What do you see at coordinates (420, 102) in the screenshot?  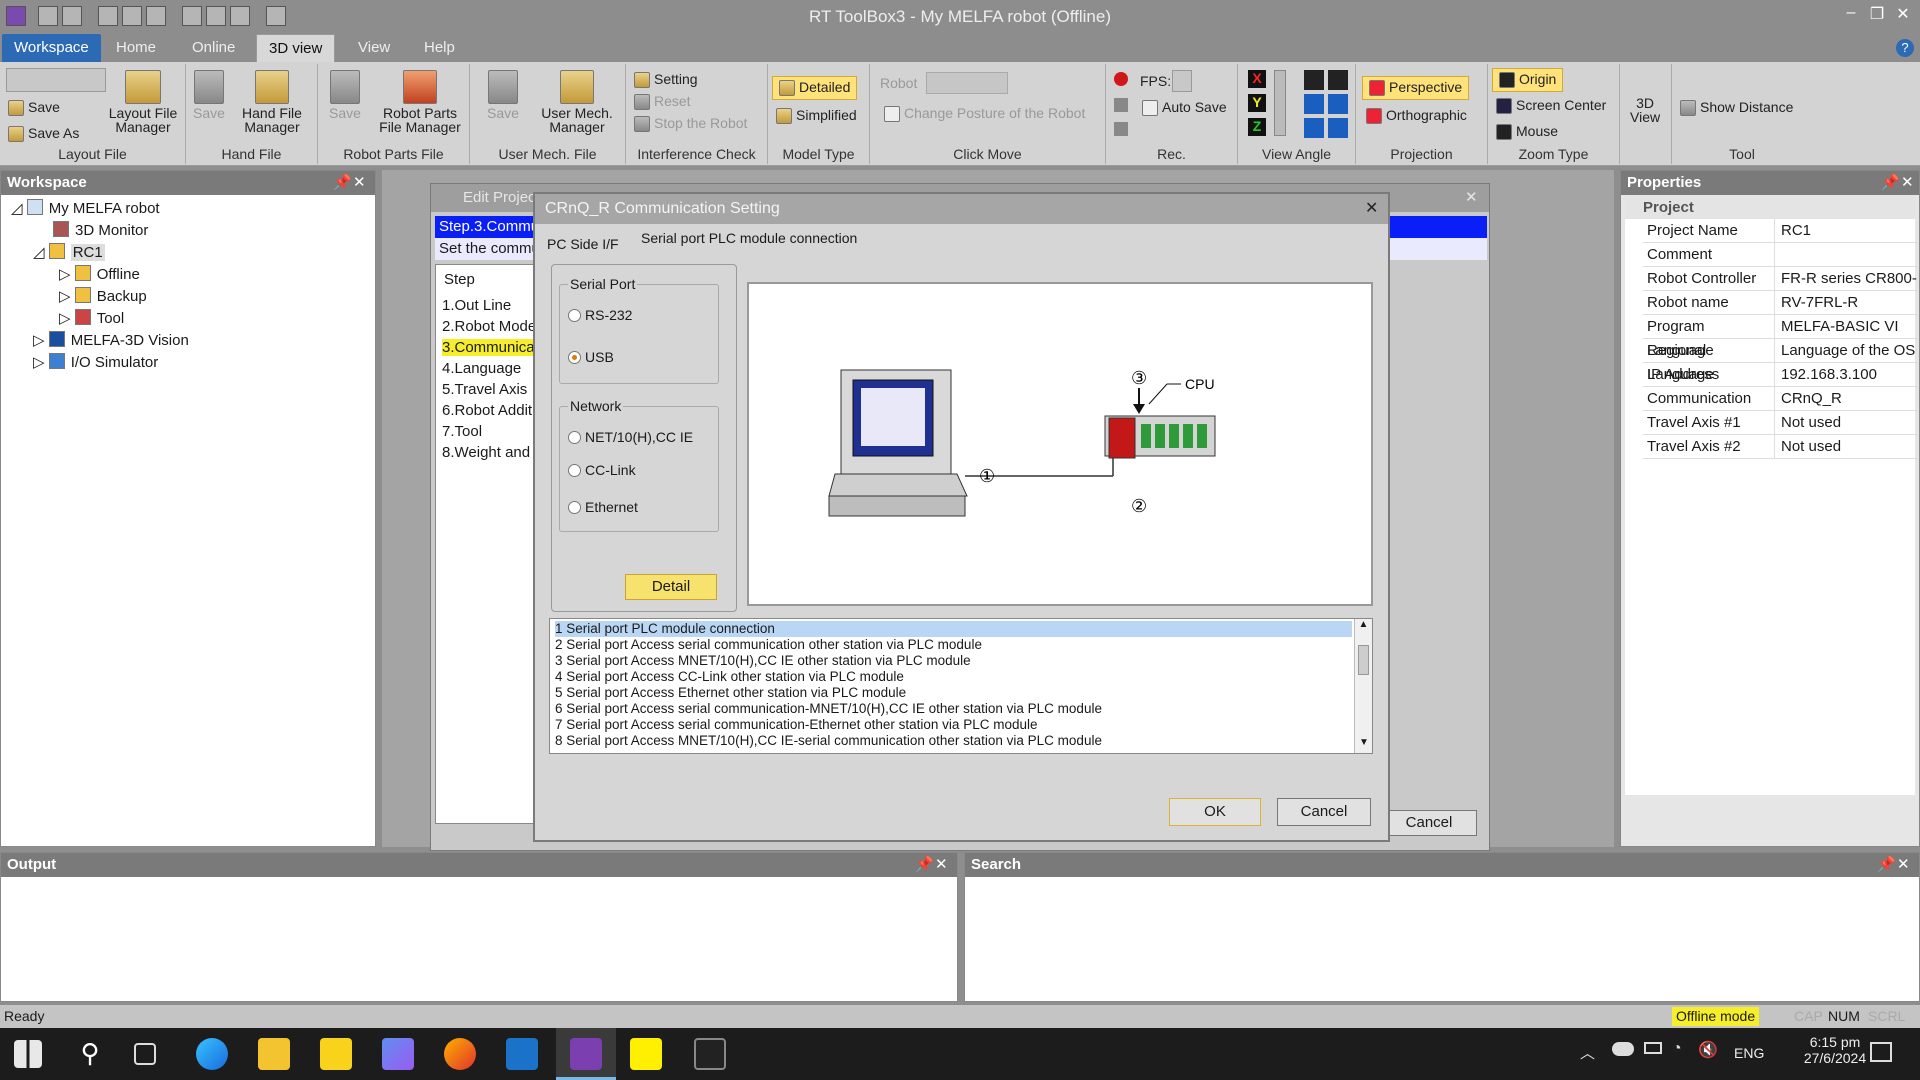 I see `robot-parts-manager-button: Robot Parts File Manager` at bounding box center [420, 102].